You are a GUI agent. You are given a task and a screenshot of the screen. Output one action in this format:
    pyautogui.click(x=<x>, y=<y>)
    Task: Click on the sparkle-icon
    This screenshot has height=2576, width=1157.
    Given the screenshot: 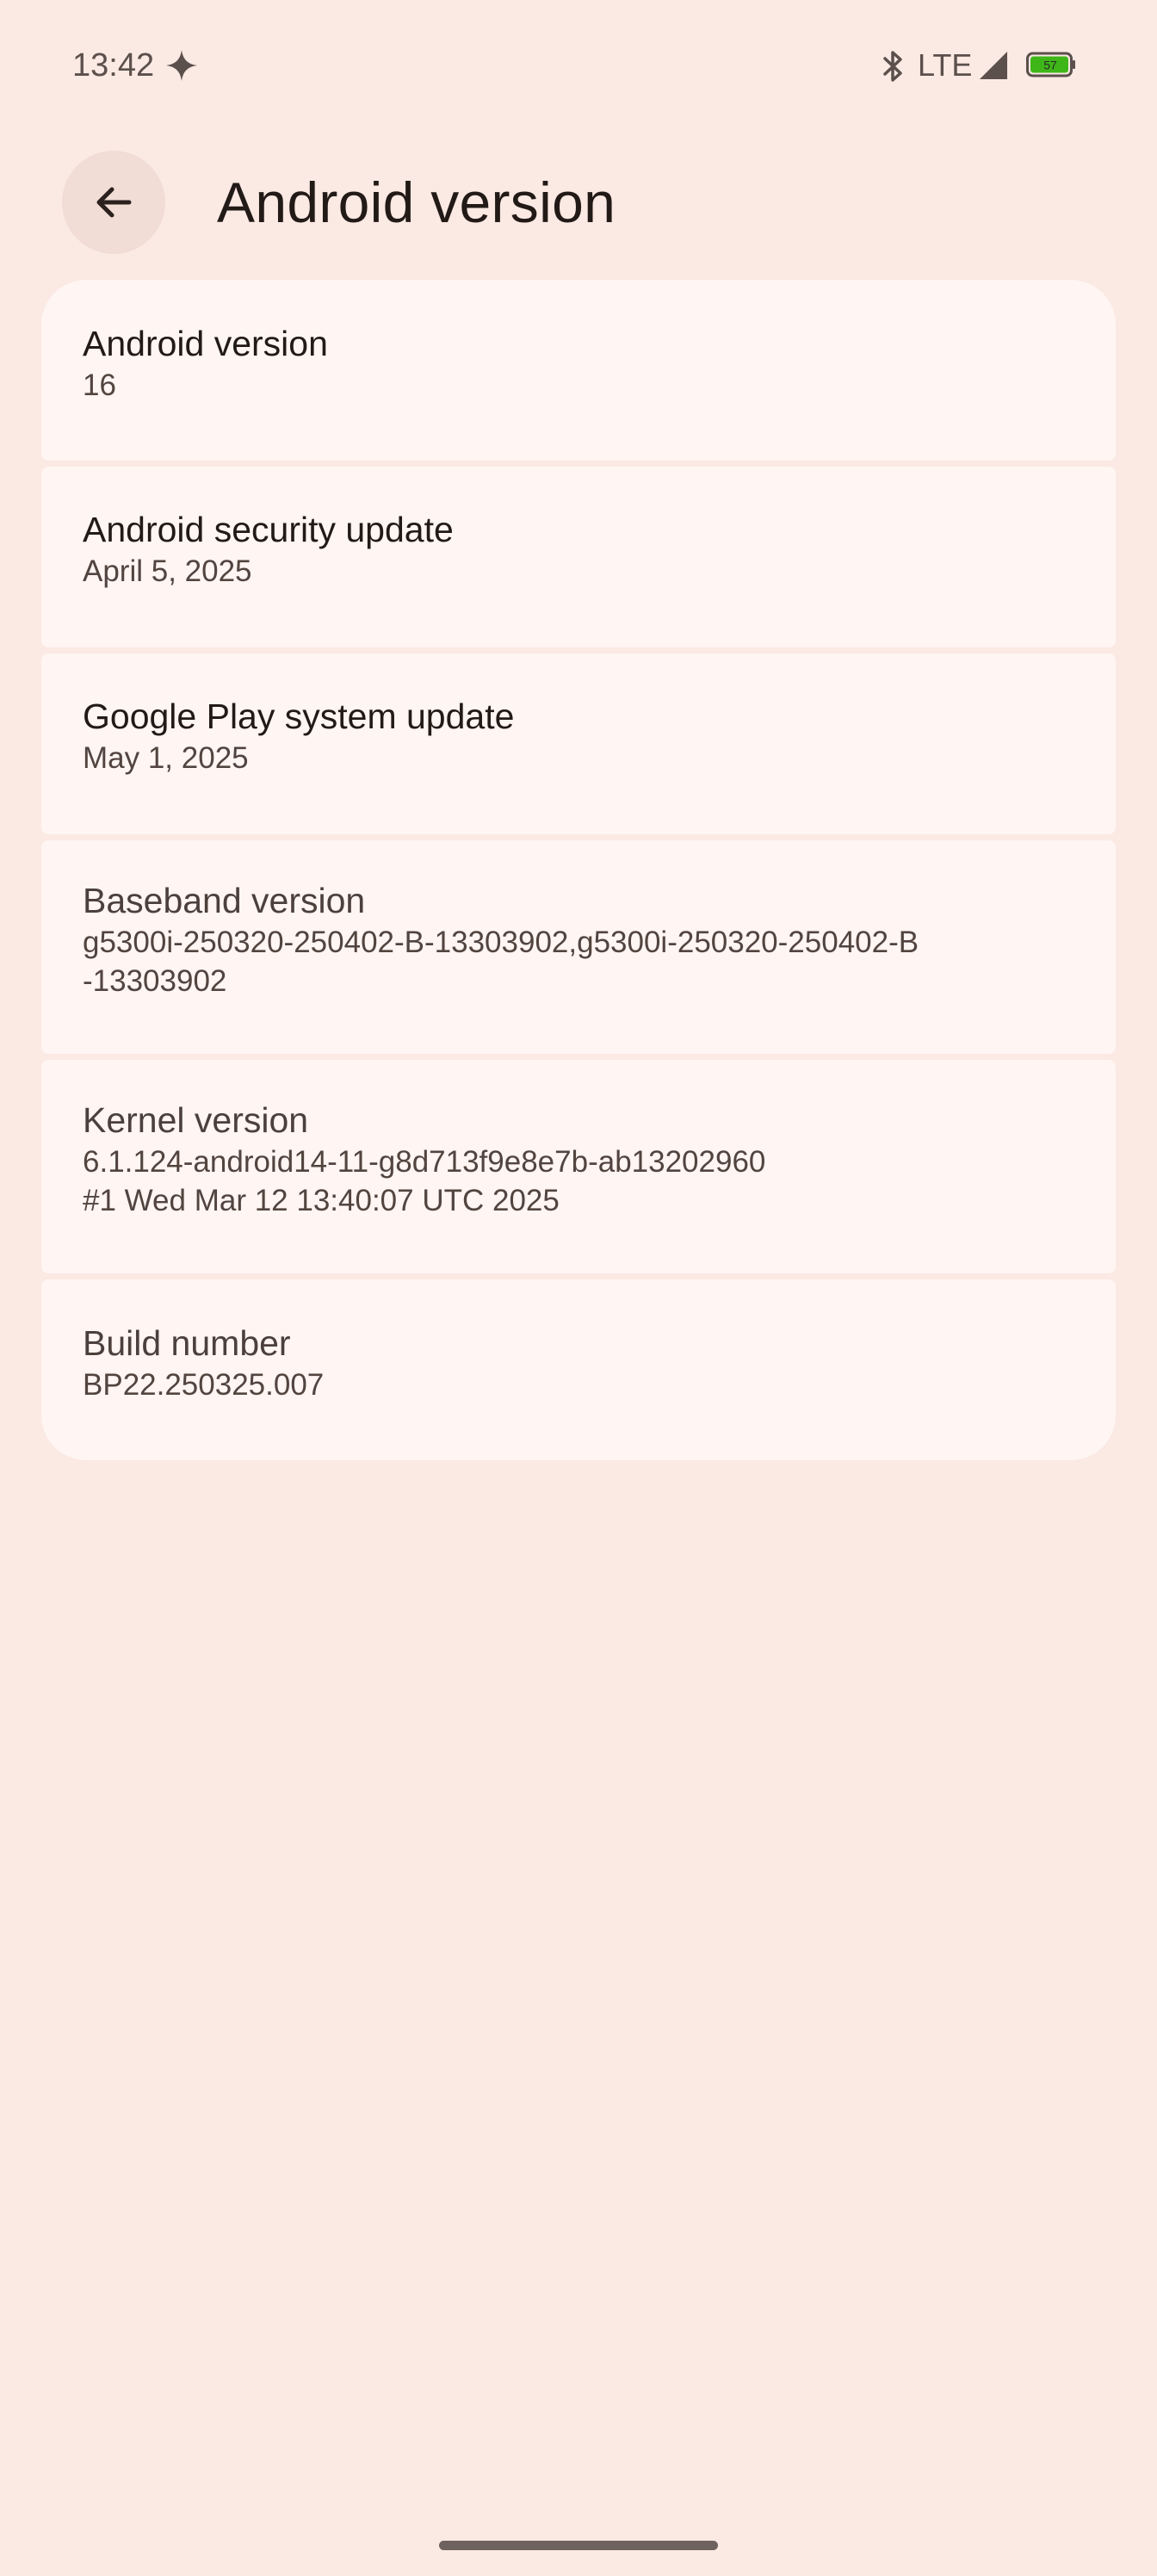 What is the action you would take?
    pyautogui.click(x=182, y=65)
    